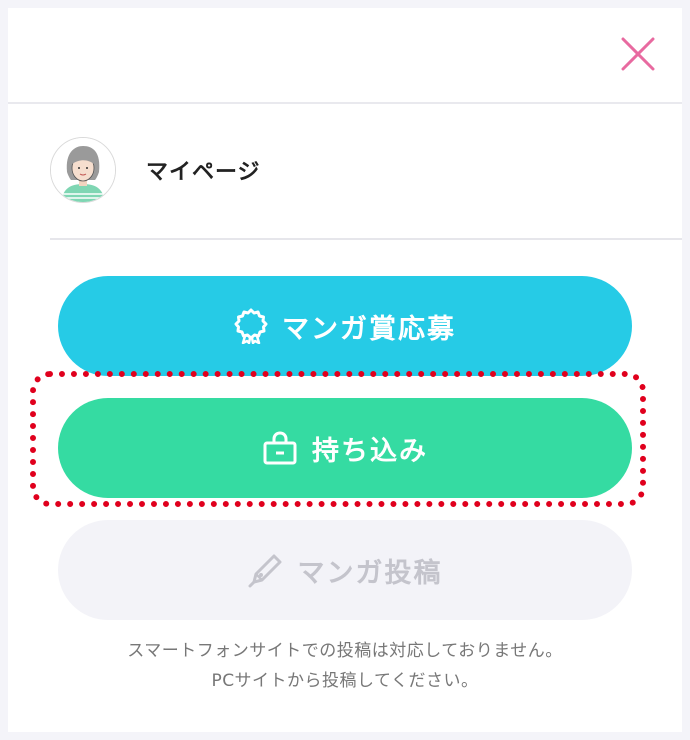 The image size is (690, 740). Describe the element at coordinates (370, 573) in the screenshot. I see `manga-post-label: マンガ投稿` at that location.